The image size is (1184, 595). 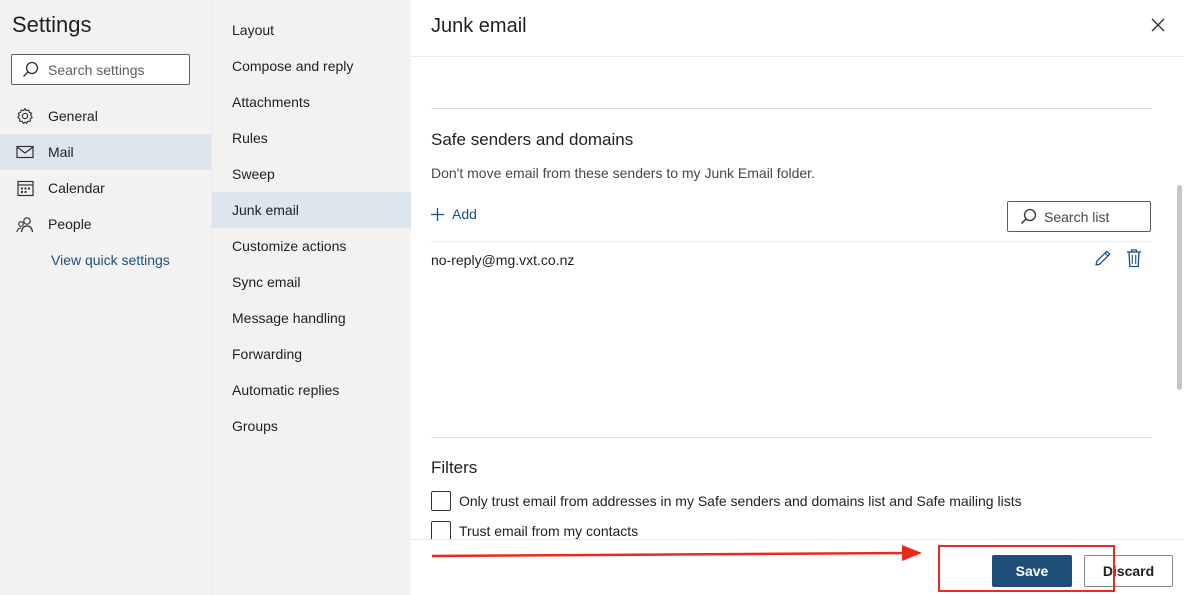 I want to click on submenu-item-junk-email: Junk email, so click(x=311, y=210).